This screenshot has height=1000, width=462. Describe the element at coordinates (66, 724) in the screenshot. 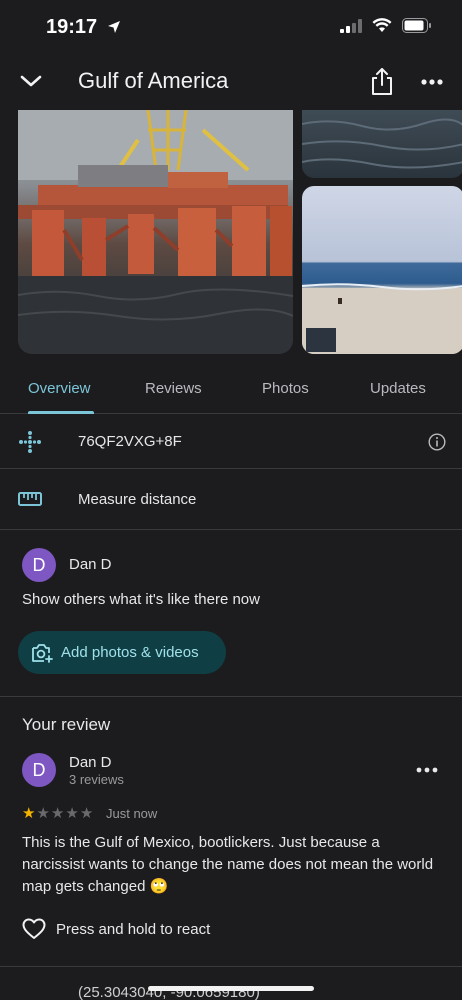

I see `your-review-heading: Your review` at that location.